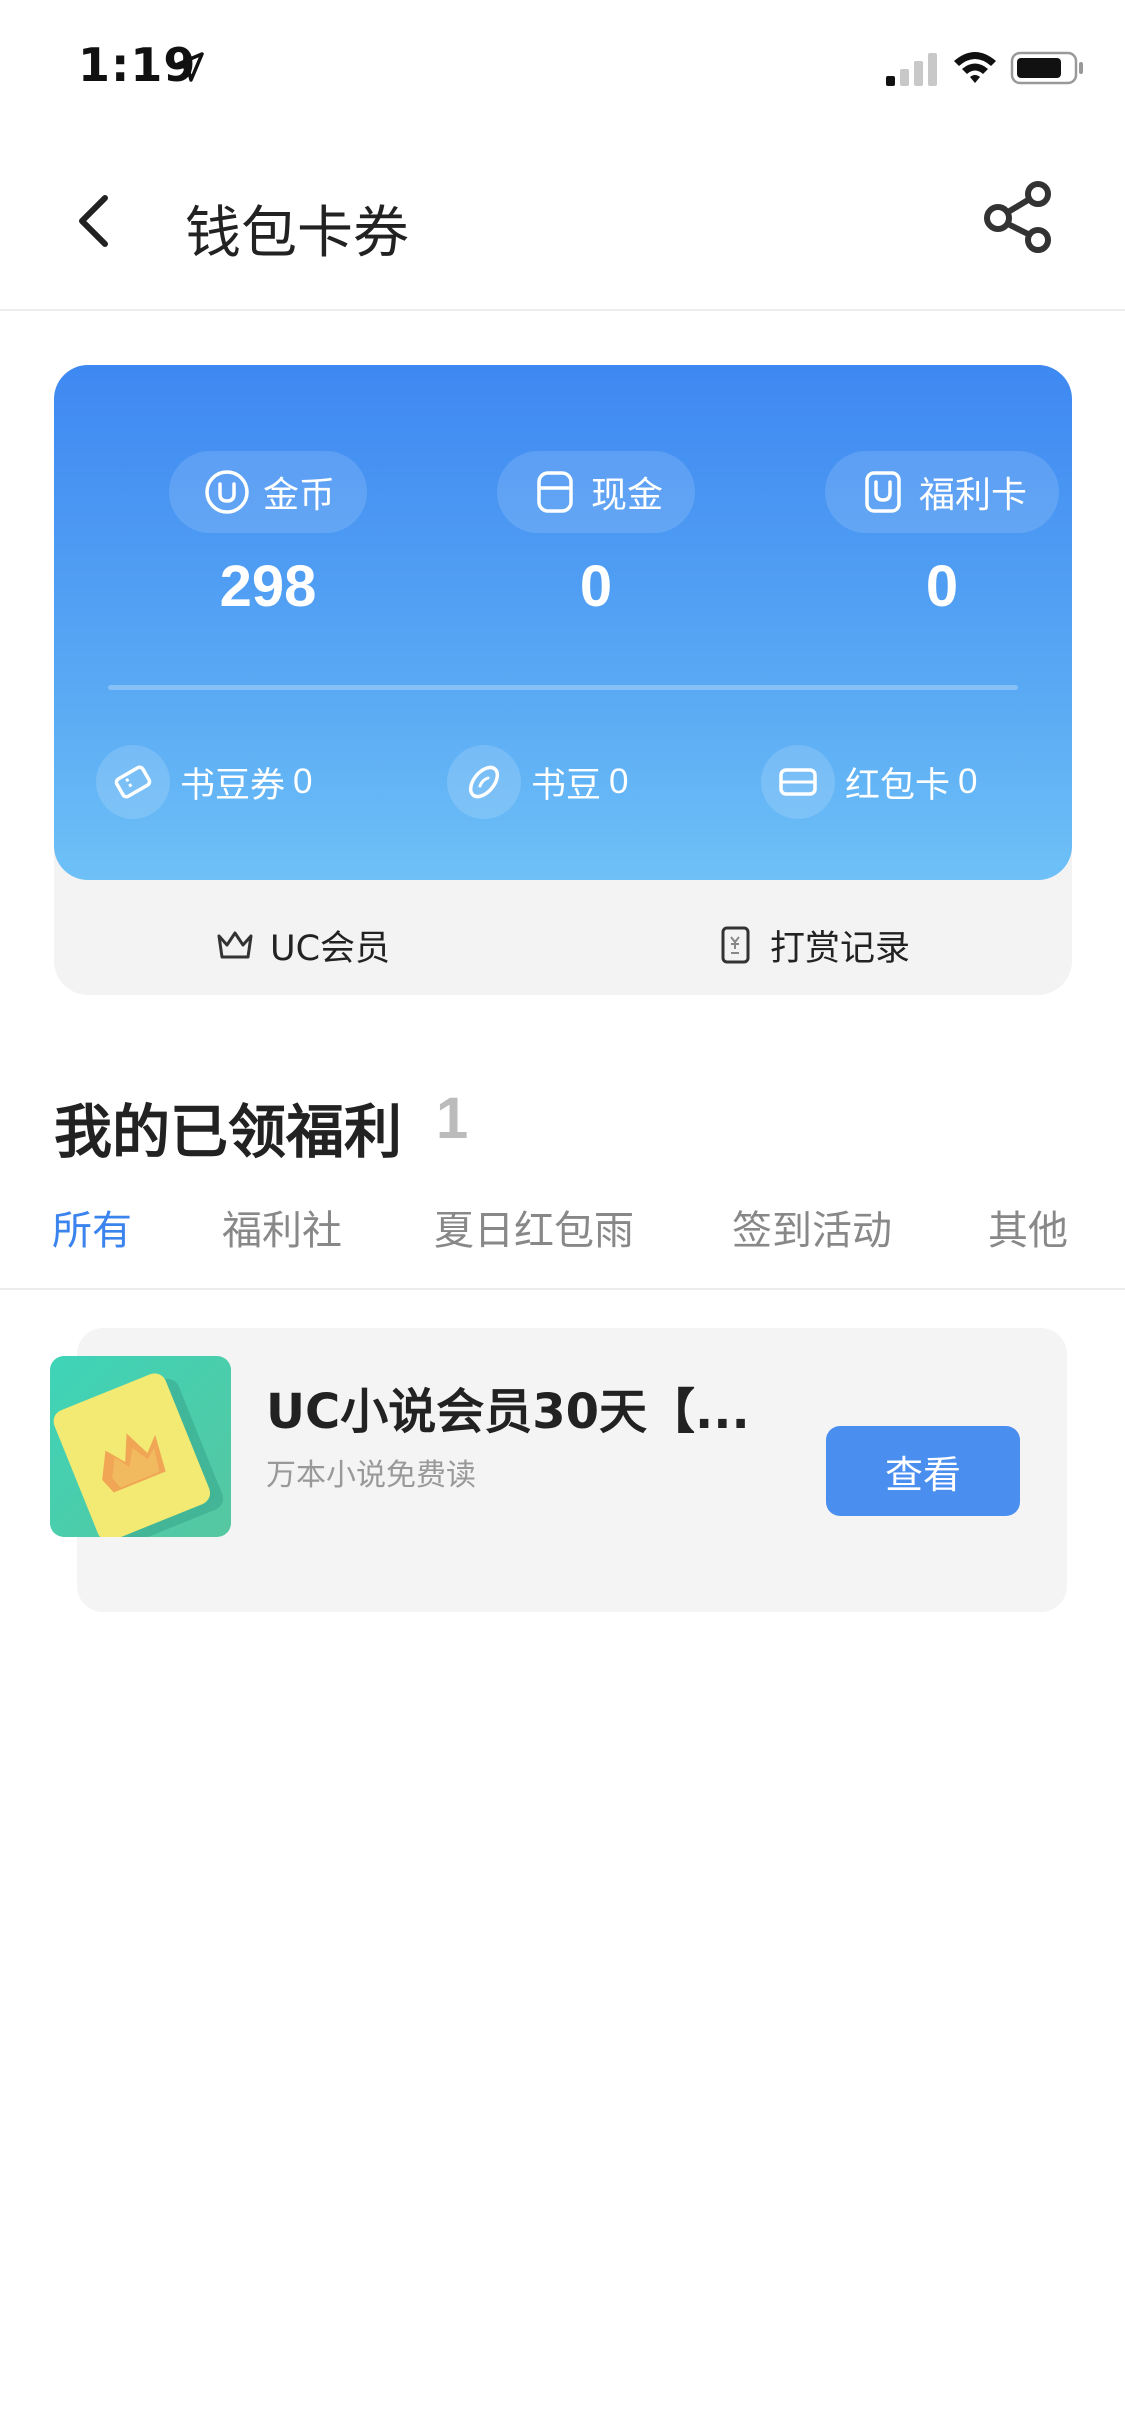  I want to click on bean-icon, so click(484, 782).